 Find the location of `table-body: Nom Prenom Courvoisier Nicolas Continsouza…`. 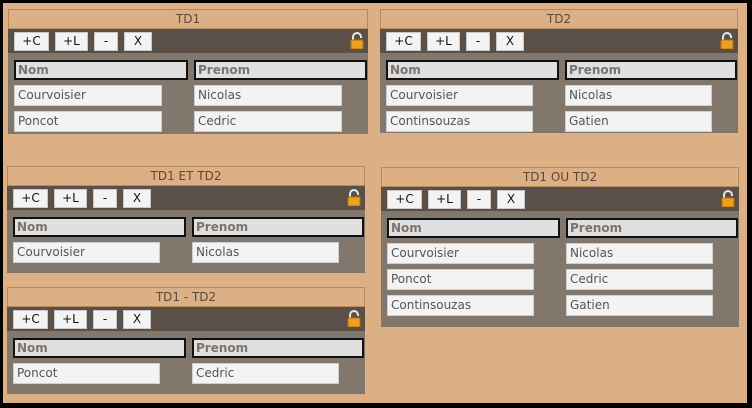

table-body: Nom Prenom Courvoisier Nicolas Continsouza… is located at coordinates (559, 93).